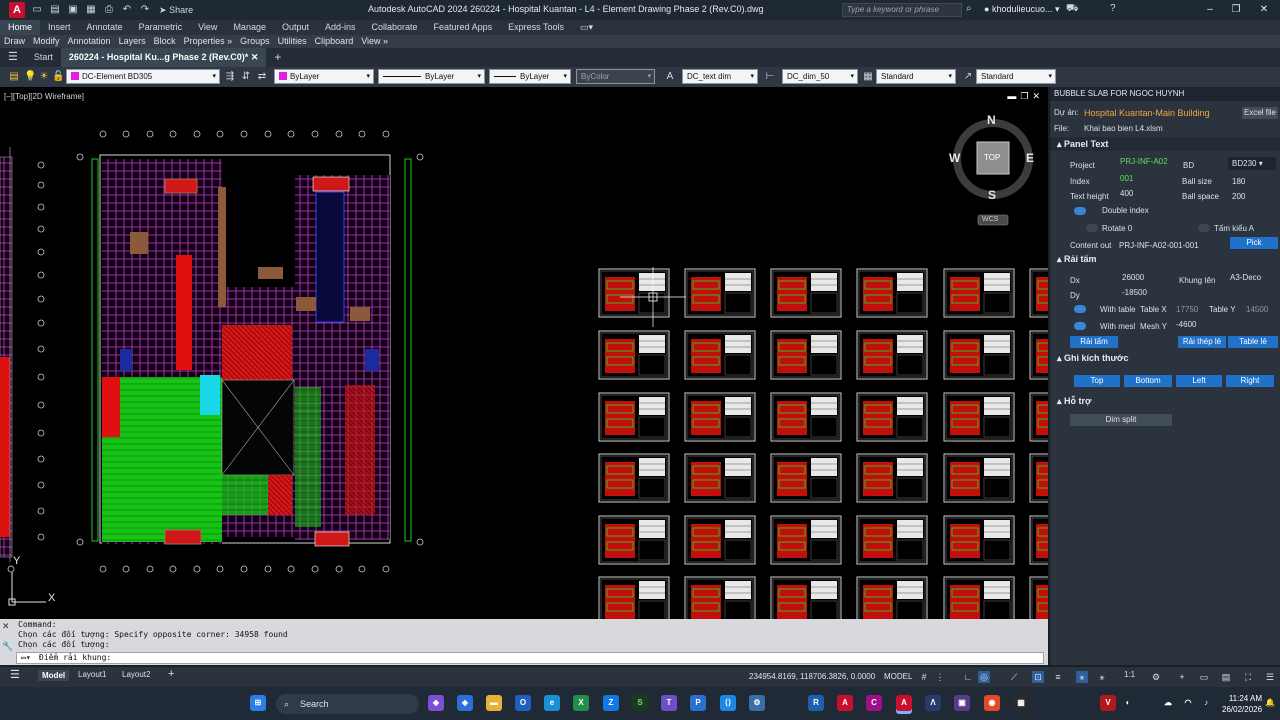 The width and height of the screenshot is (1280, 720). What do you see at coordinates (1250, 381) in the screenshot?
I see `dim-right-button: Right` at bounding box center [1250, 381].